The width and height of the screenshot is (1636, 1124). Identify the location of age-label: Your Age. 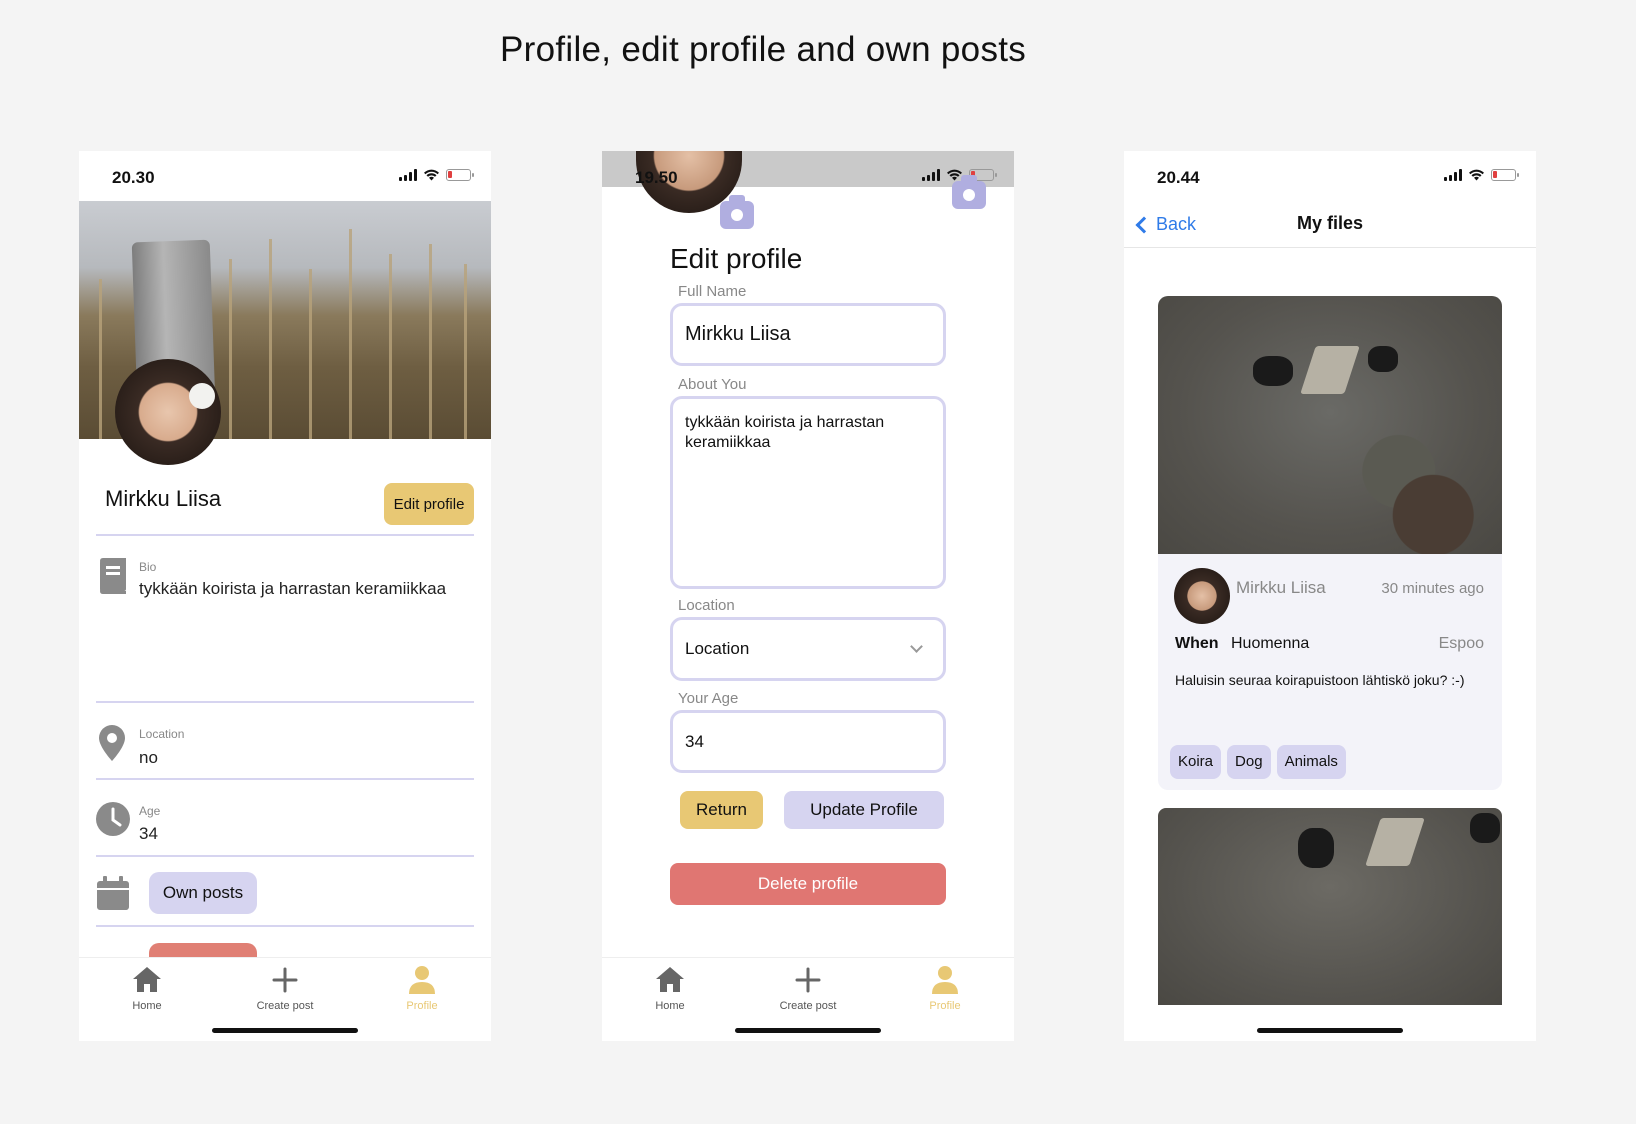
(708, 698).